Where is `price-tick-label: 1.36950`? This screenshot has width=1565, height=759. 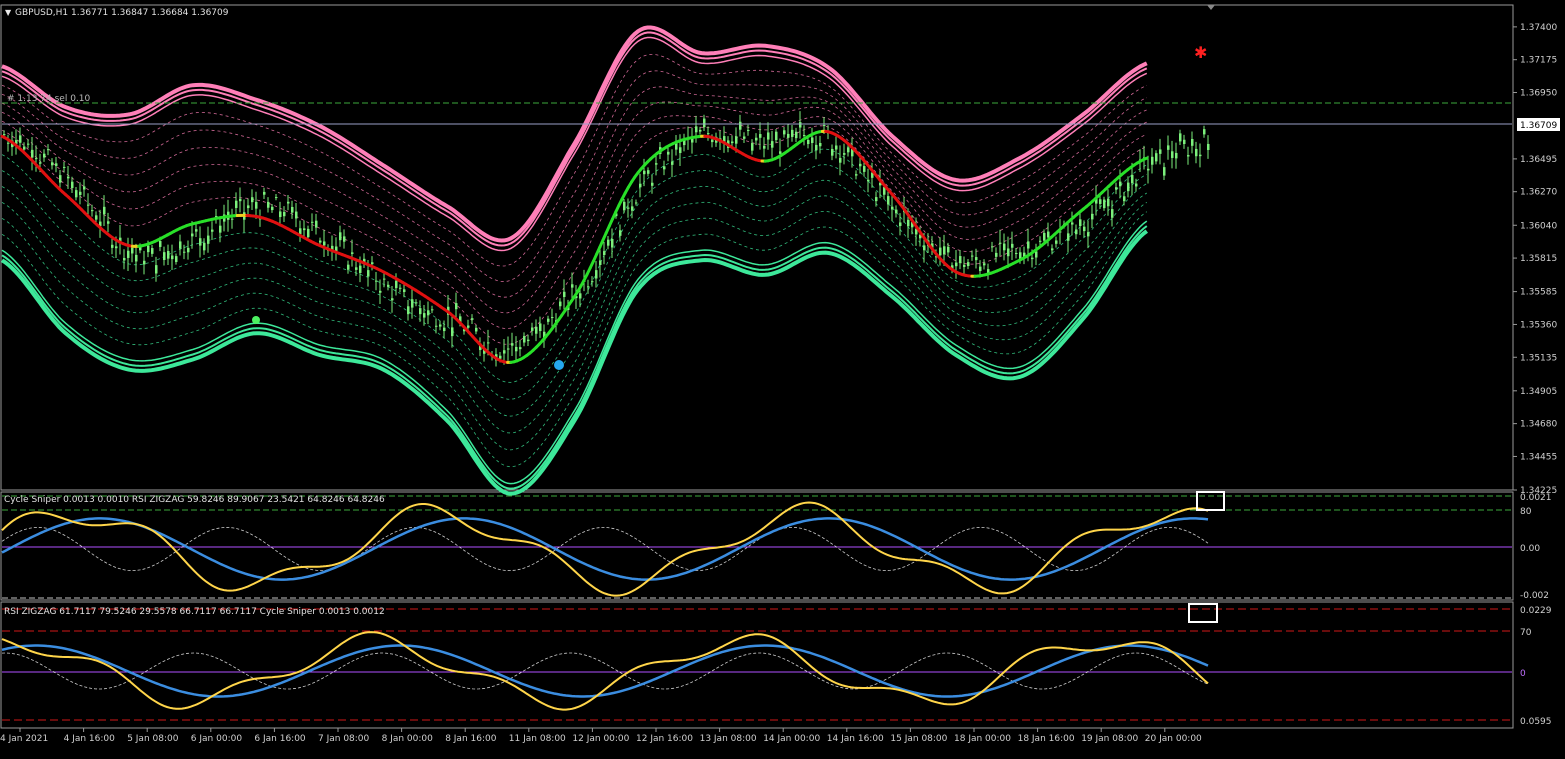 price-tick-label: 1.36950 is located at coordinates (1538, 94).